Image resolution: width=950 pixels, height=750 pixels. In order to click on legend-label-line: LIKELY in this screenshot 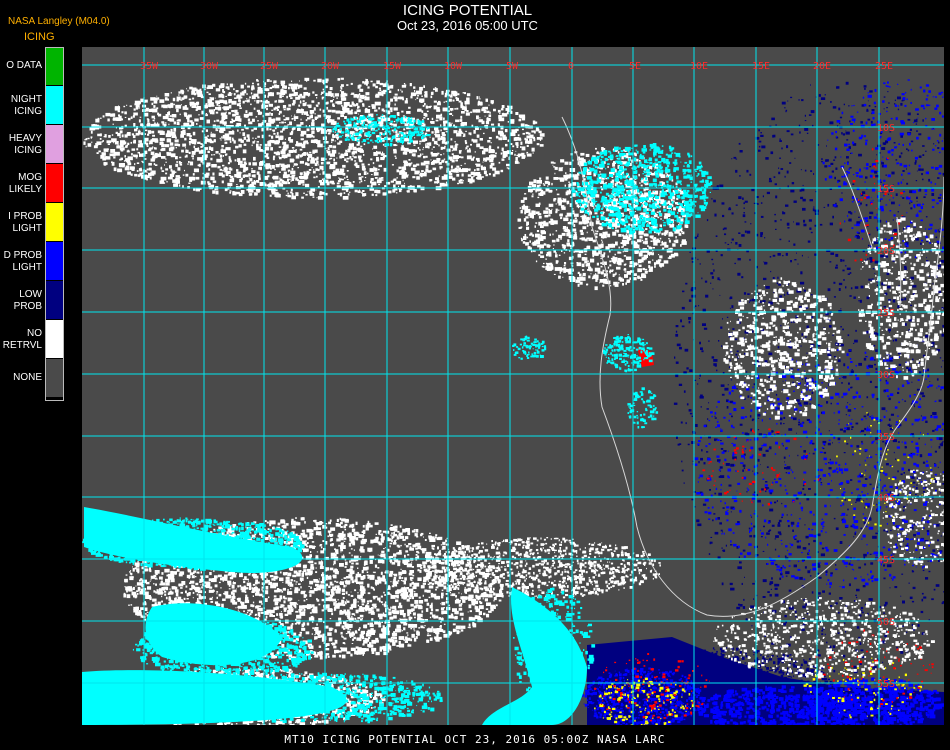, I will do `click(25, 190)`.